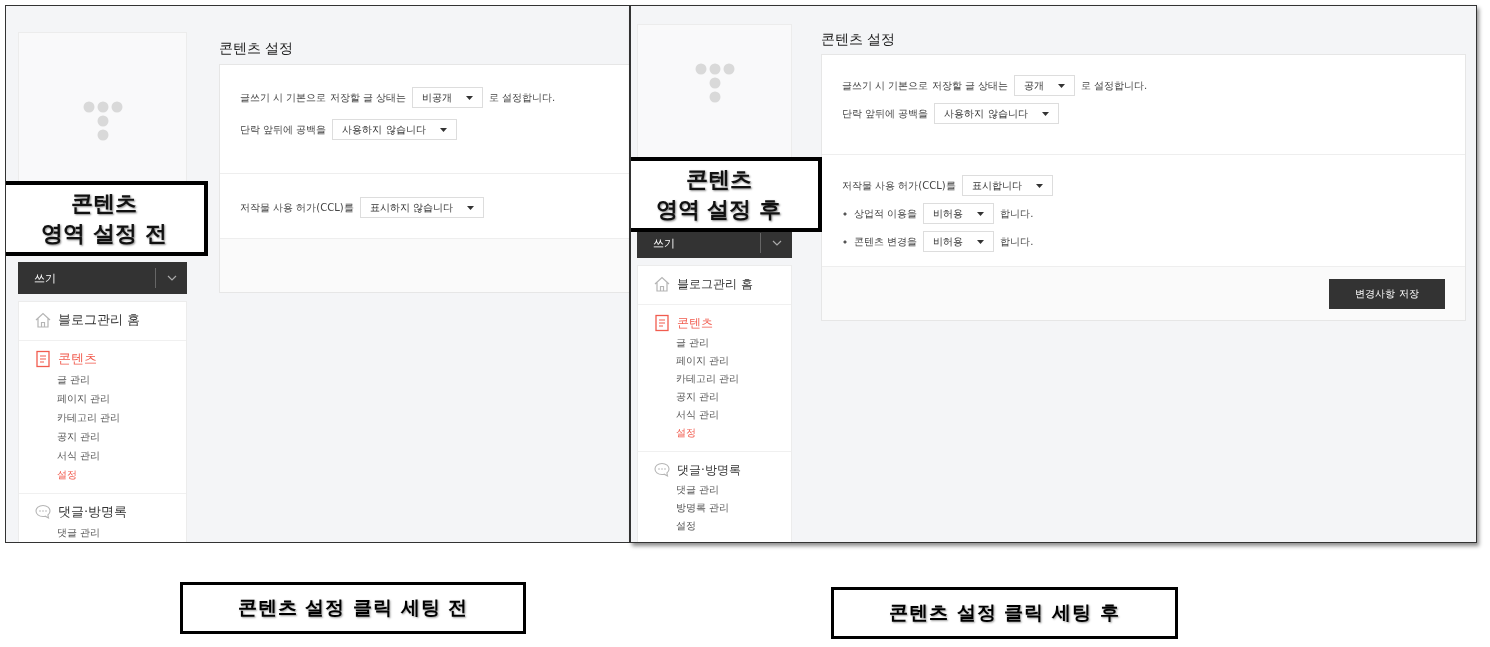 This screenshot has height=647, width=1490. What do you see at coordinates (1004, 613) in the screenshot?
I see `caption-label: 콘텐츠 설정 클릭 세팅 후` at bounding box center [1004, 613].